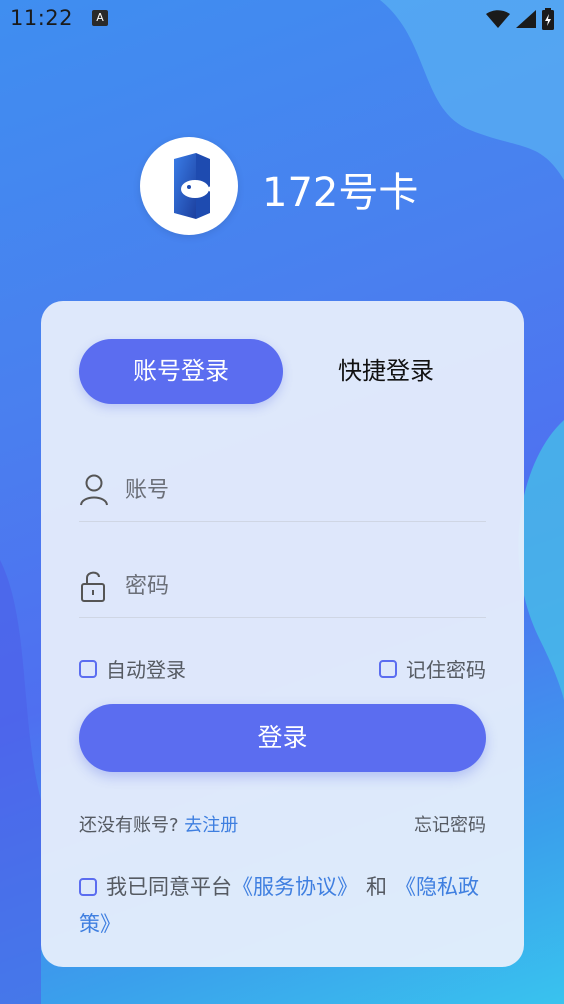 The height and width of the screenshot is (1004, 564). I want to click on account-field, so click(283, 488).